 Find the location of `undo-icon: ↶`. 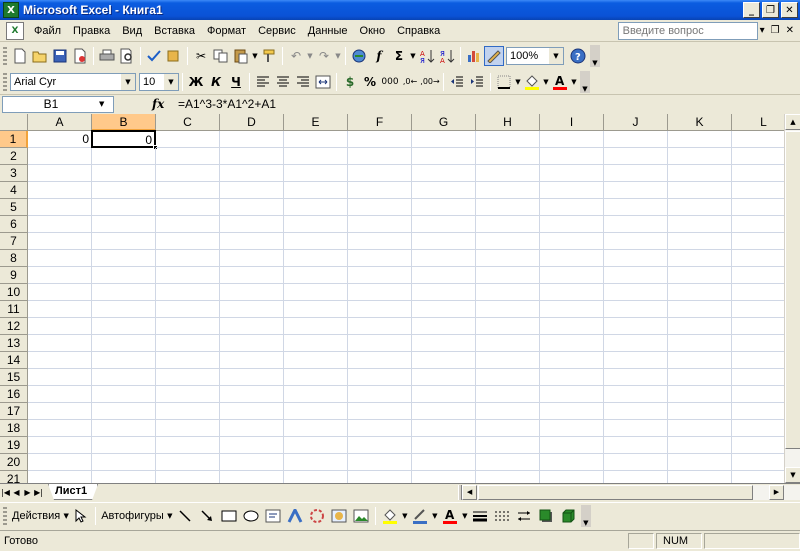

undo-icon: ↶ is located at coordinates (296, 56).